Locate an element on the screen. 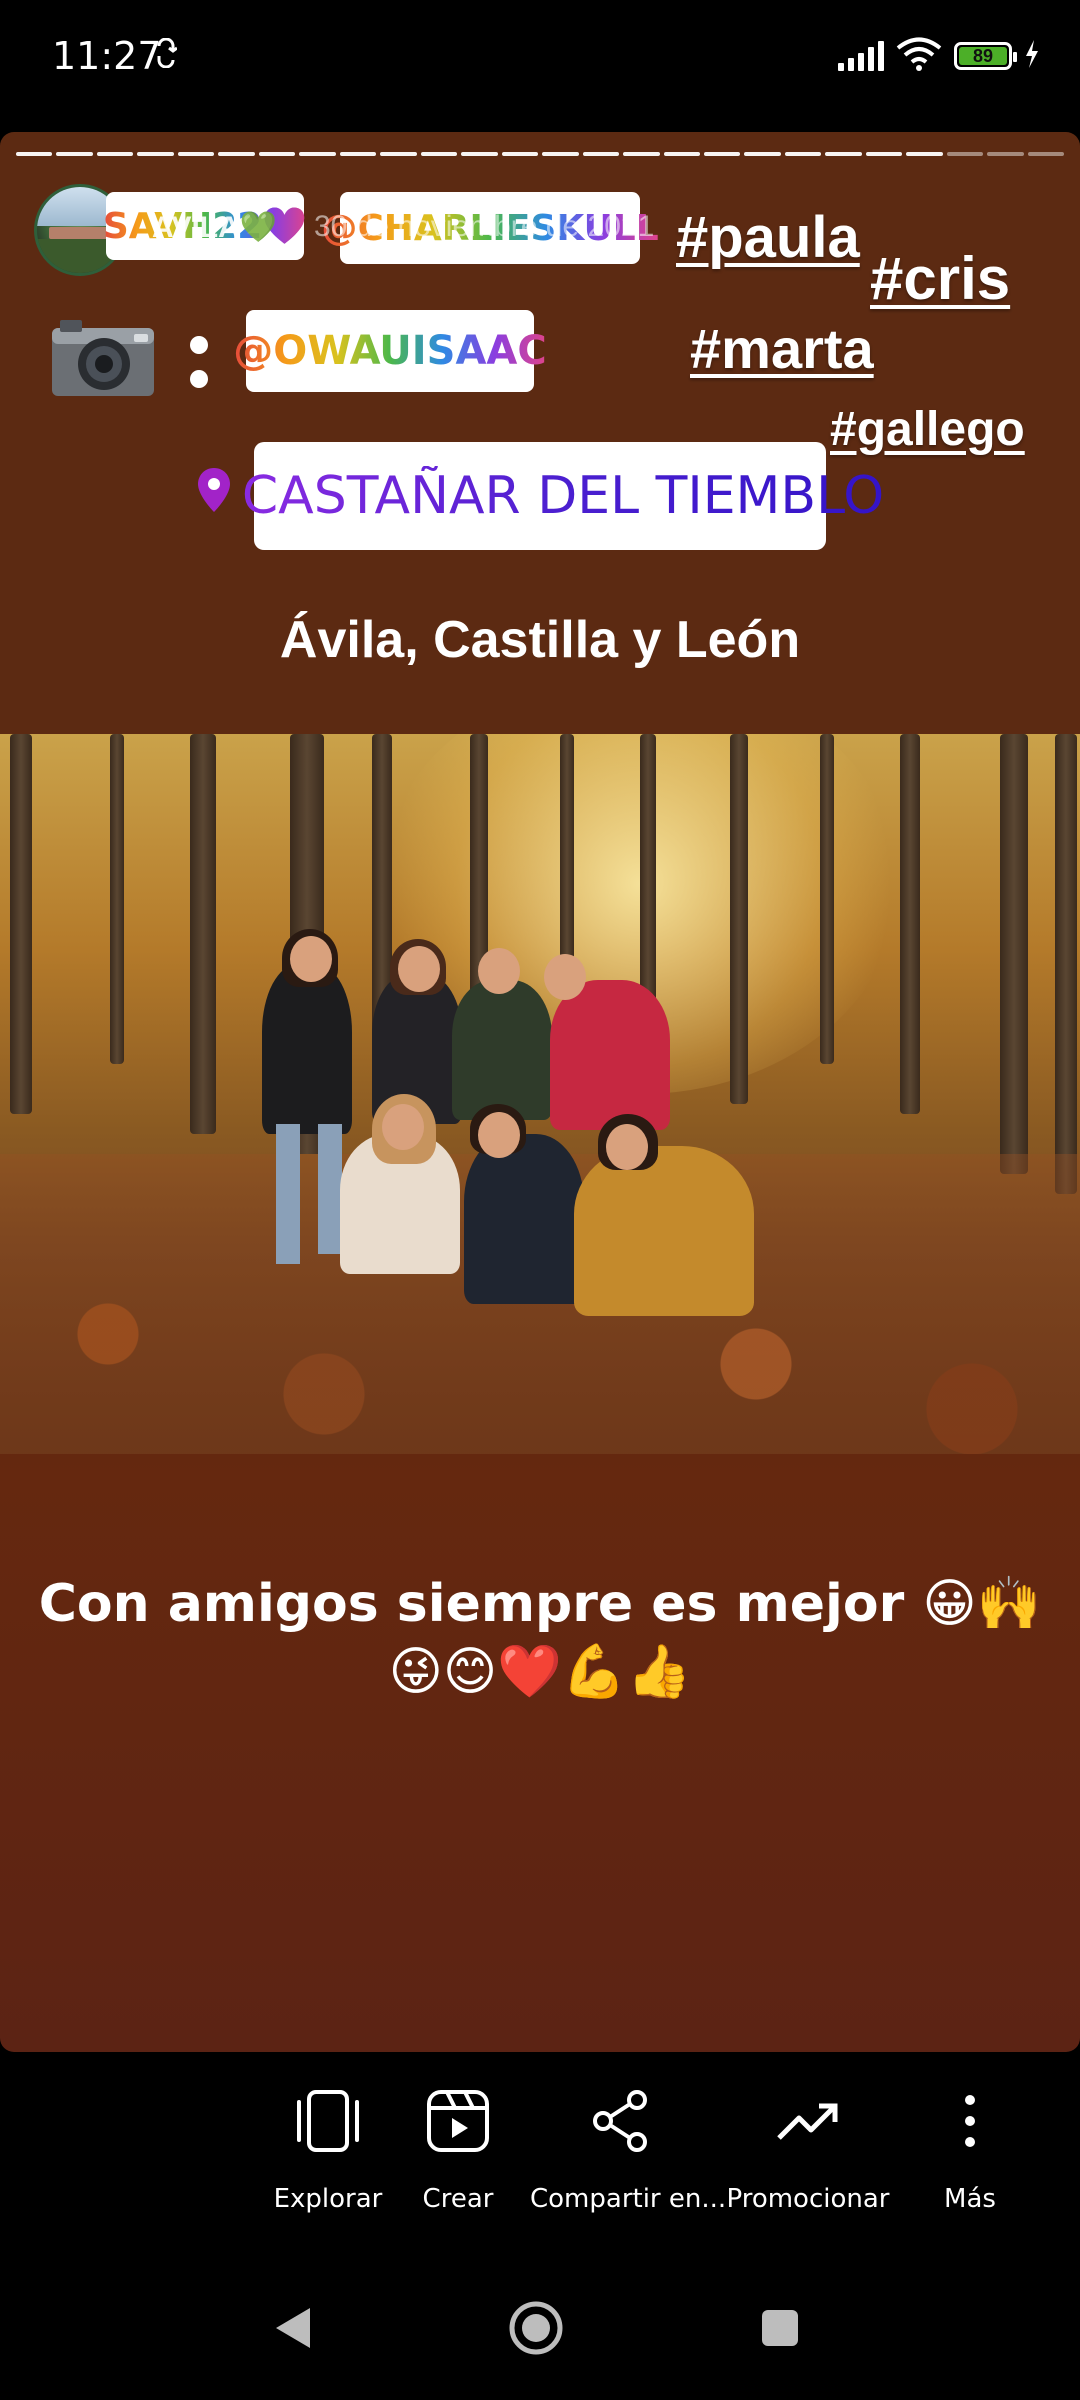 The height and width of the screenshot is (2400, 1080). wifi-icon is located at coordinates (919, 56).